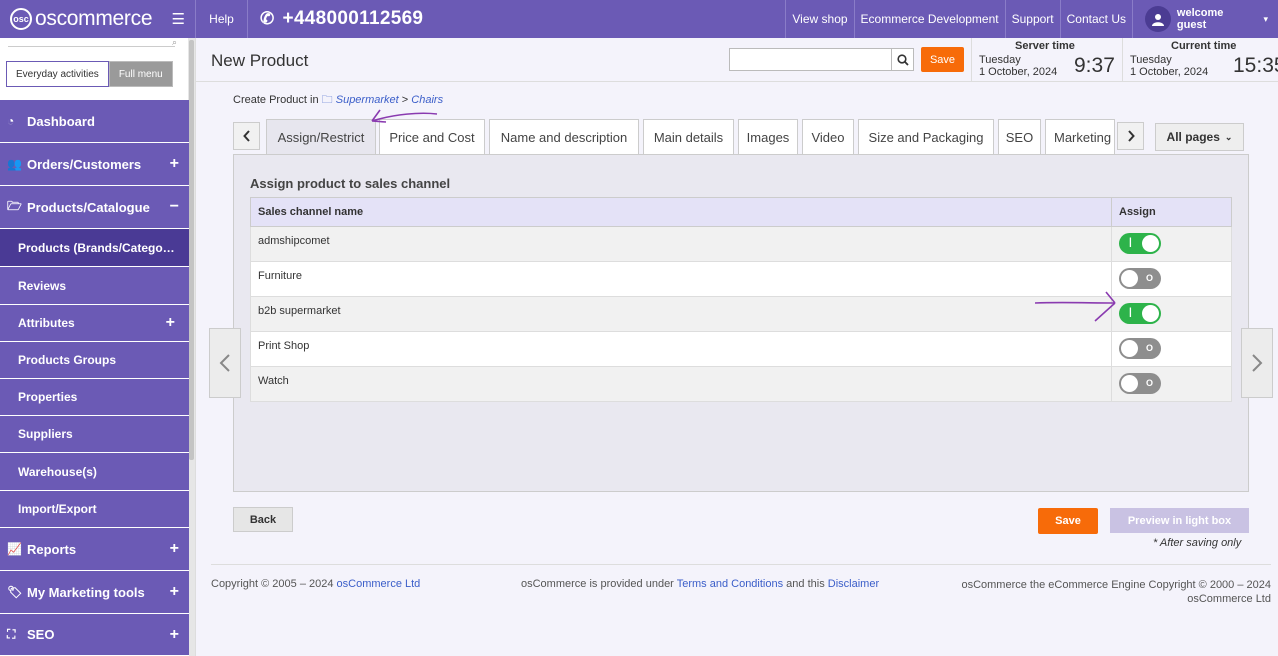 This screenshot has height=656, width=1278. What do you see at coordinates (929, 19) in the screenshot?
I see `ecommerce-development-link: Ecommerce Development` at bounding box center [929, 19].